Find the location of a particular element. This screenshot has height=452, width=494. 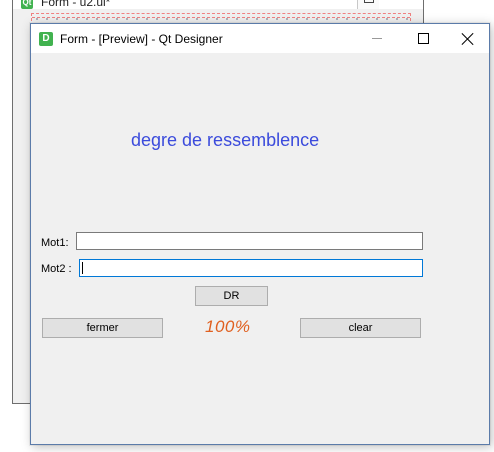

designer-titlebar: Qt Form - u2.ui* is located at coordinates (218, 4).